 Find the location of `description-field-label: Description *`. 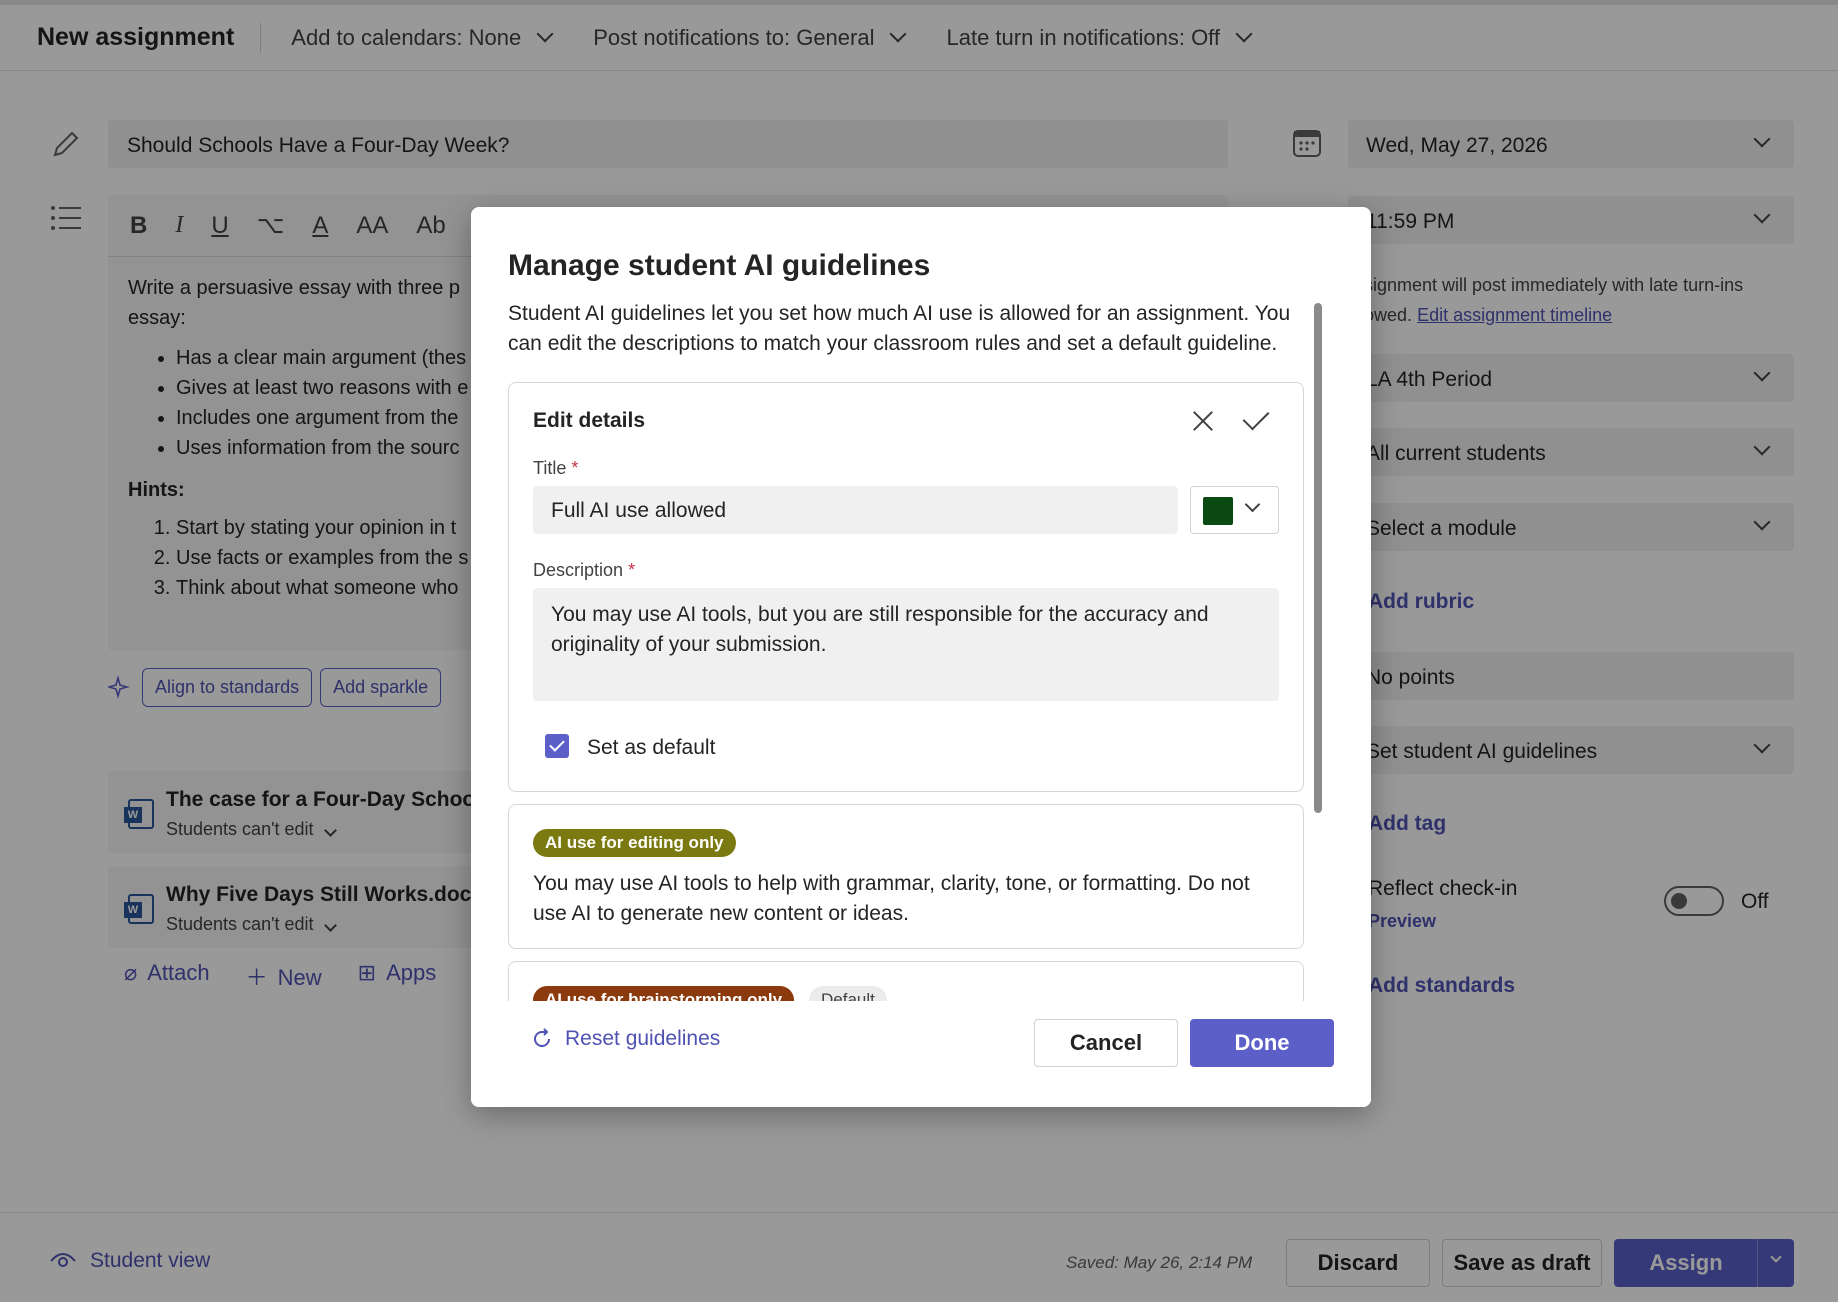

description-field-label: Description * is located at coordinates (584, 570).